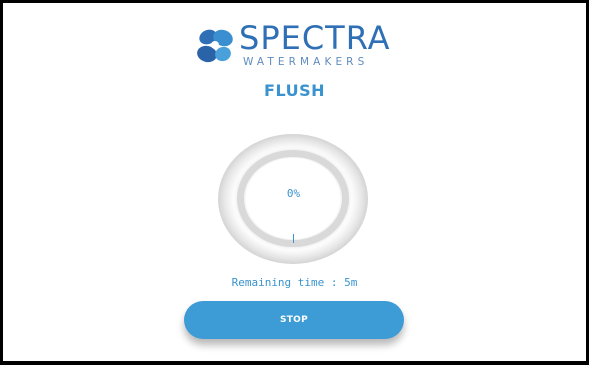 This screenshot has width=589, height=365. I want to click on gauge-percent-label: 0%, so click(293, 193).